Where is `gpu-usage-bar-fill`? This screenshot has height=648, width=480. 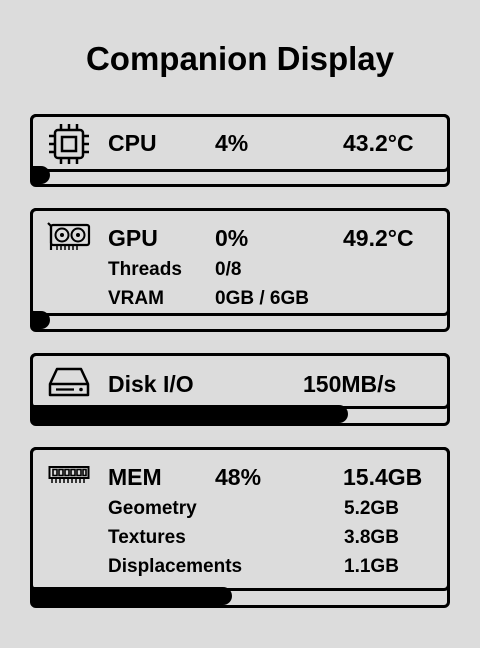 gpu-usage-bar-fill is located at coordinates (41, 320).